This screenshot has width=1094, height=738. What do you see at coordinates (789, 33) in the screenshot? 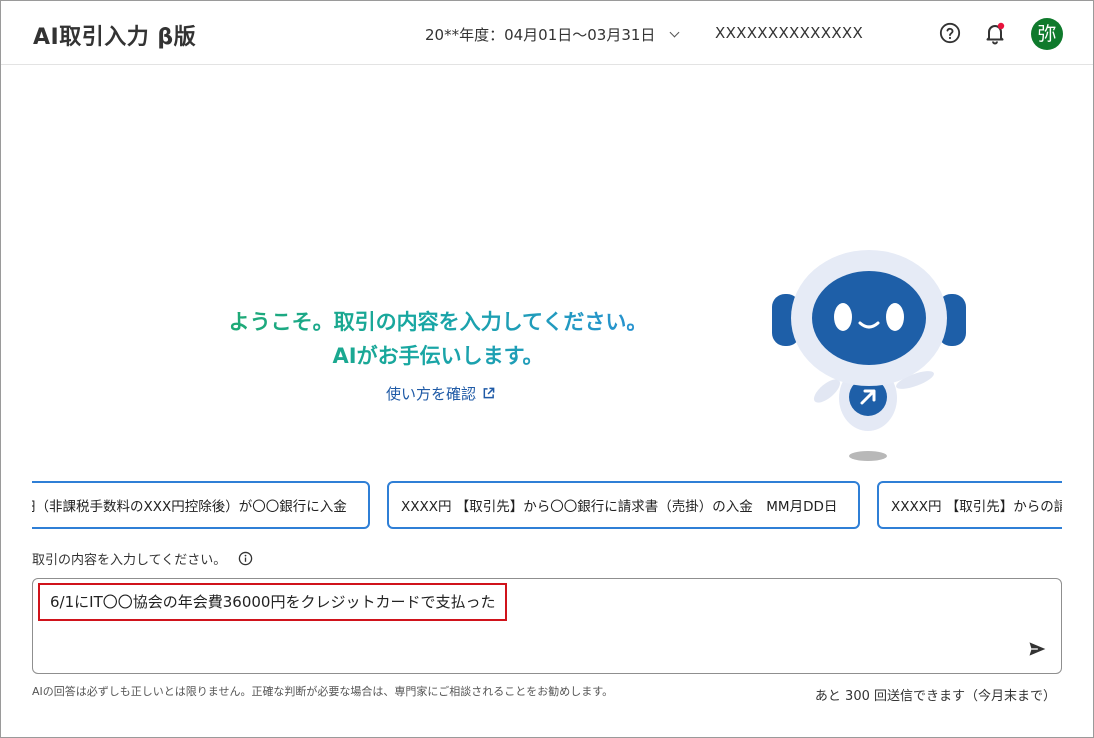
I see `company-name: XXXXXXXXXXXXXX` at bounding box center [789, 33].